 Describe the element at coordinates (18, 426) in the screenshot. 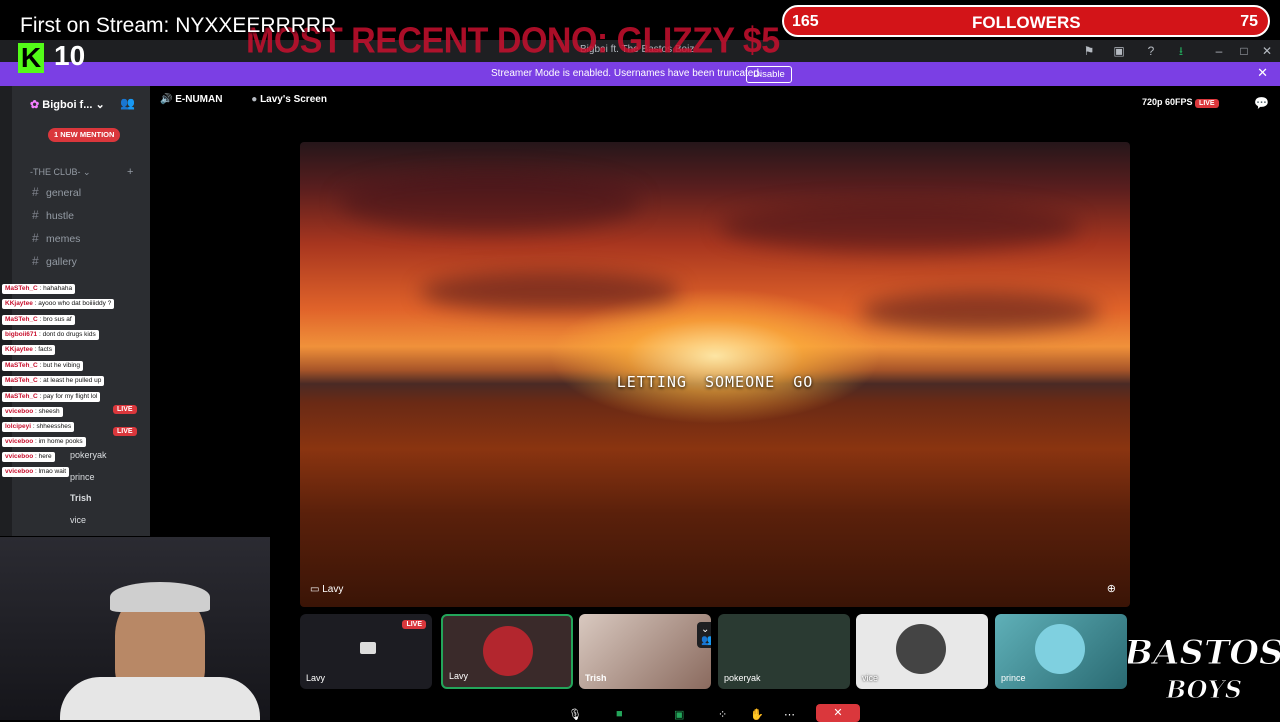

I see `chat-username: lolcipeyi` at that location.